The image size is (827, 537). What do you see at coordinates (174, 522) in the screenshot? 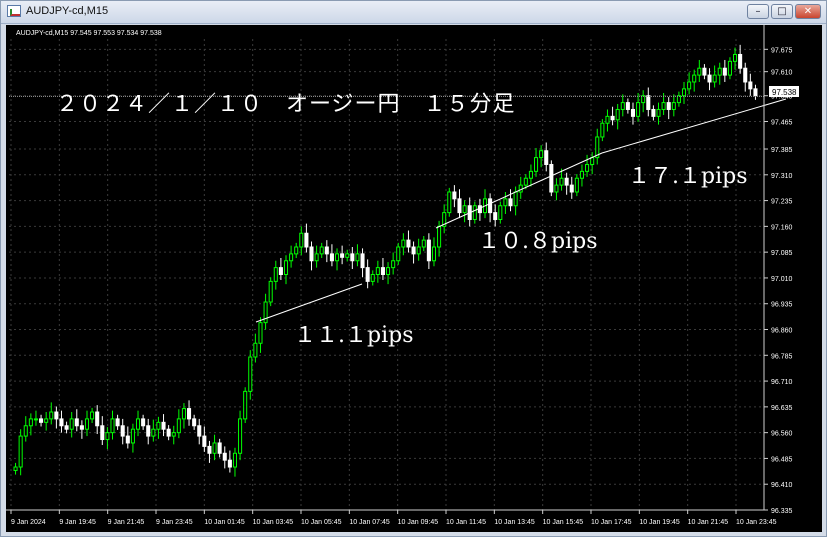
I see `time-tick-label: 9 Jan 23:45` at bounding box center [174, 522].